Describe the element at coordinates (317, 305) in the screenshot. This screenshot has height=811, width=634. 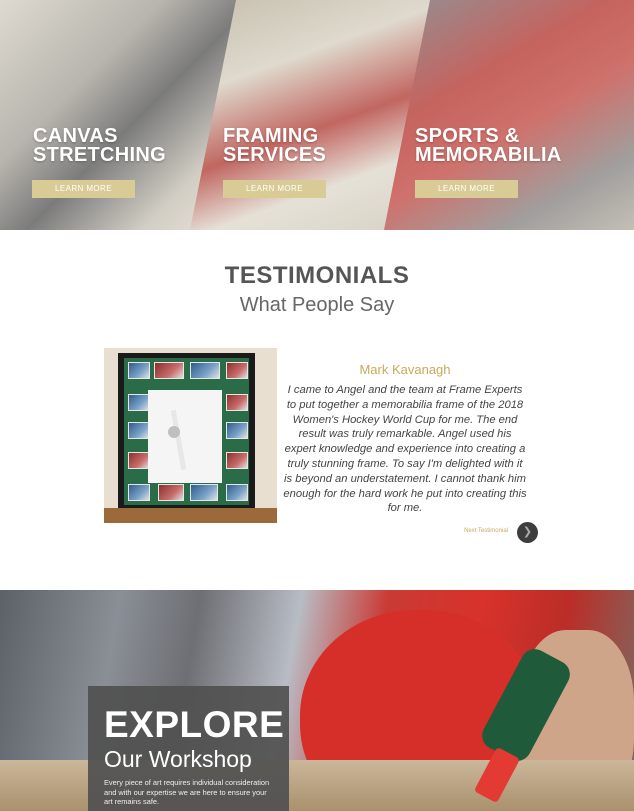
I see `testimonials-subtitle: What People Say` at that location.